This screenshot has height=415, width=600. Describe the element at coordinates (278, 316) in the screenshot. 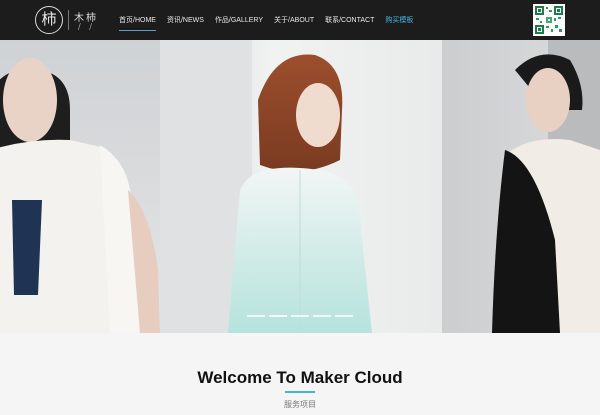

I see `slider-dot-active` at that location.